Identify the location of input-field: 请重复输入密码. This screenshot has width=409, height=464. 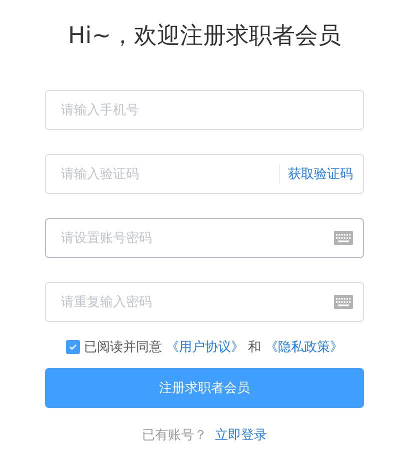
(204, 302).